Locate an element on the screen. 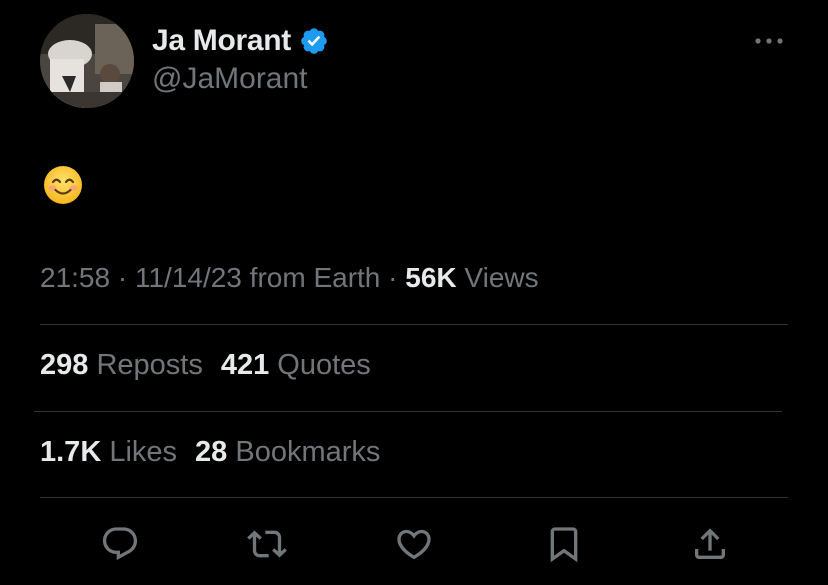 The height and width of the screenshot is (585, 828). reply-icon is located at coordinates (120, 544).